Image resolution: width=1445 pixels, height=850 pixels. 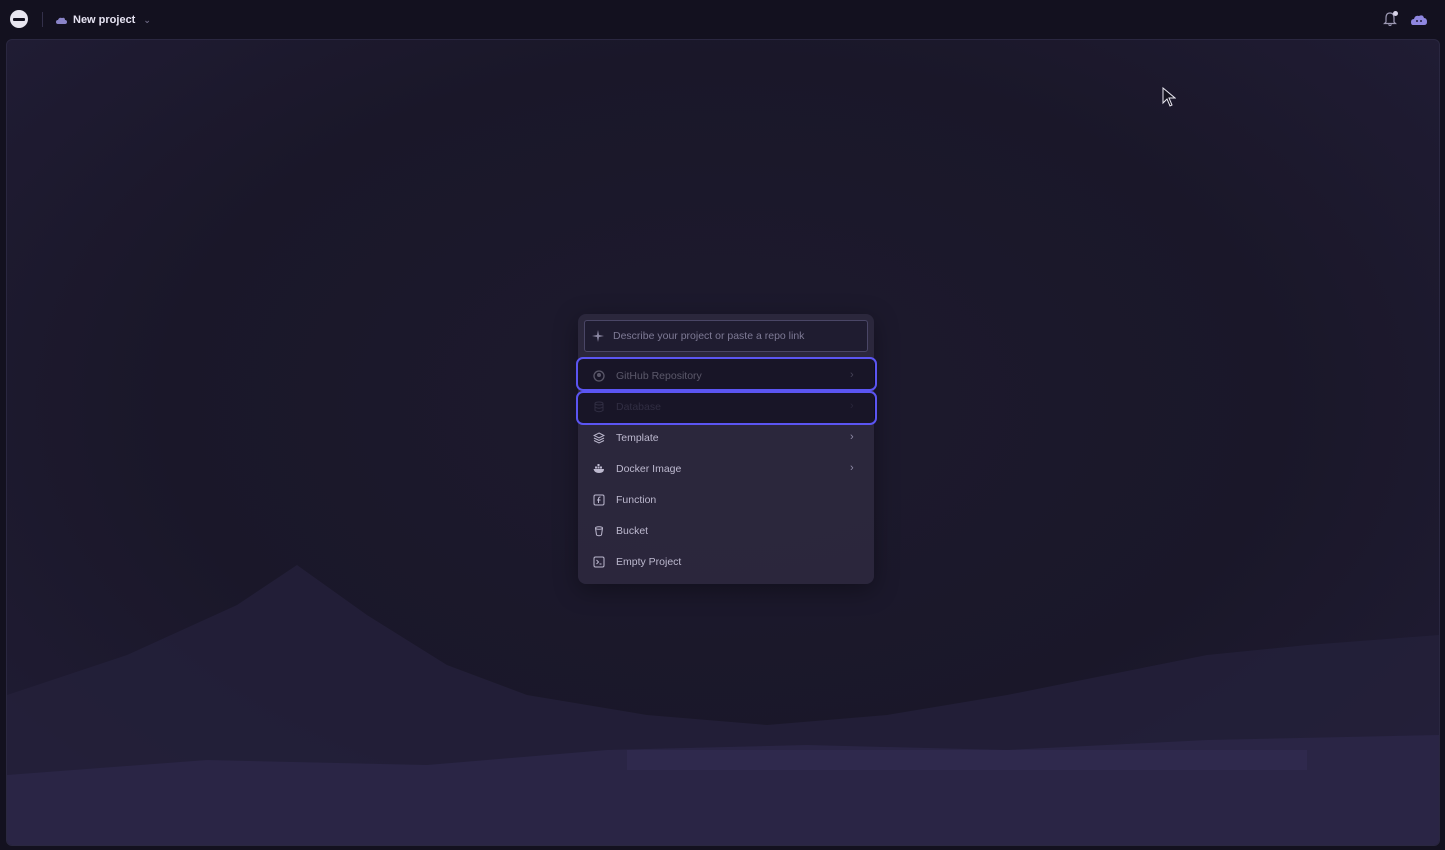 I want to click on project-search-input, so click(x=733, y=336).